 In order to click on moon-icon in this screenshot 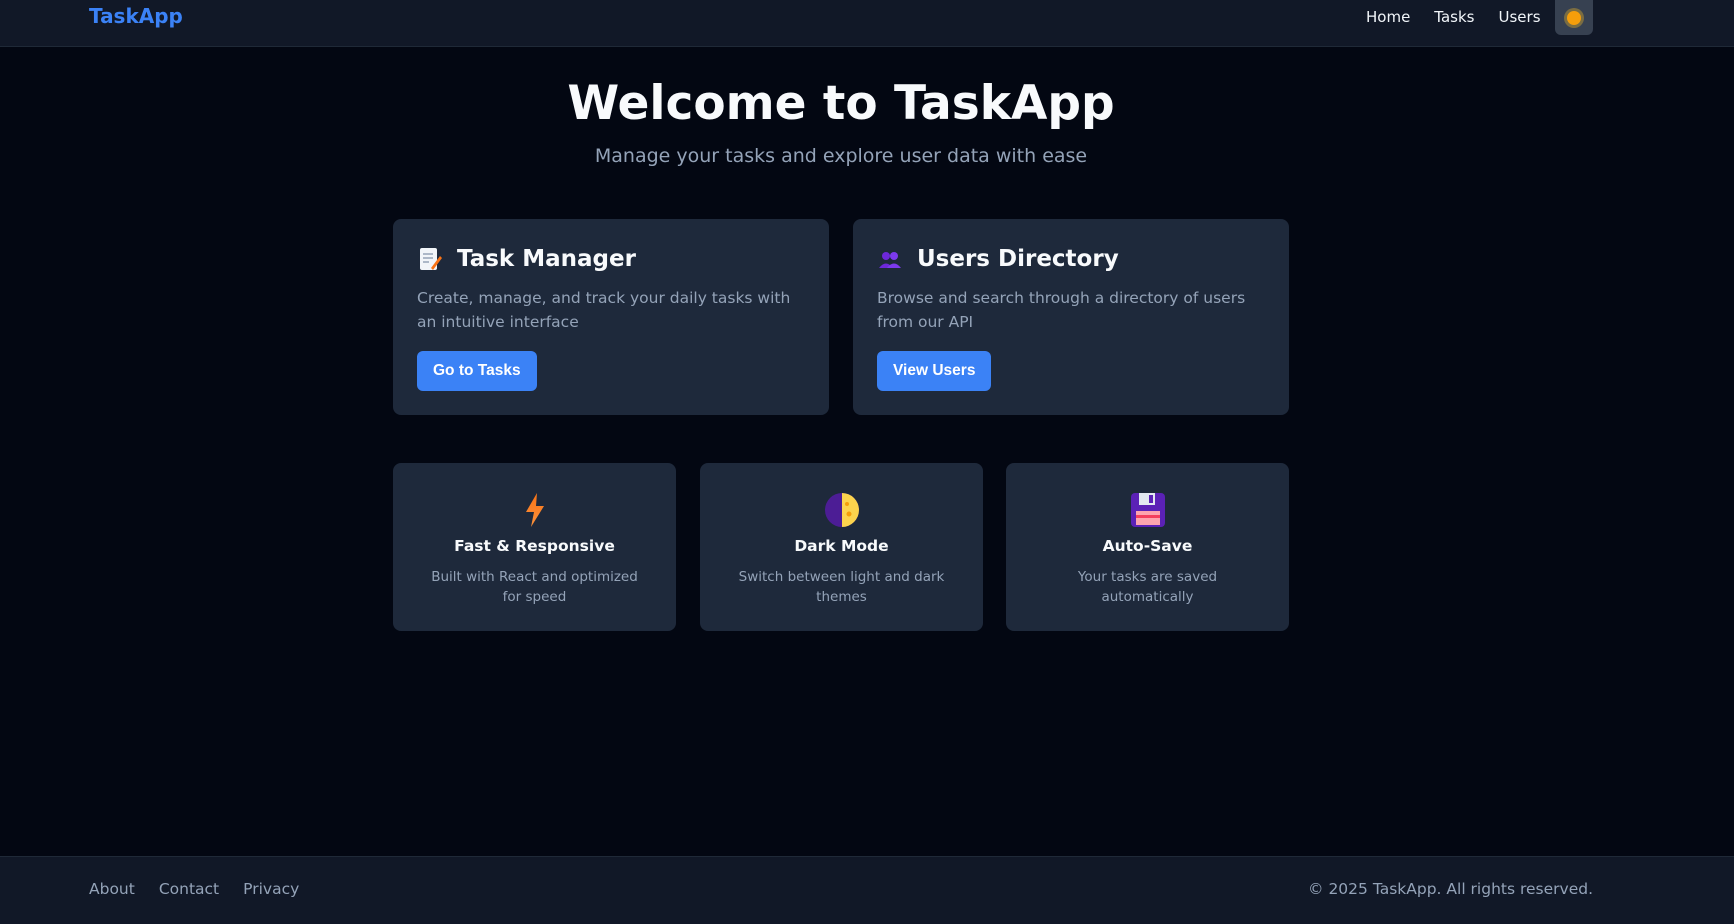, I will do `click(842, 510)`.